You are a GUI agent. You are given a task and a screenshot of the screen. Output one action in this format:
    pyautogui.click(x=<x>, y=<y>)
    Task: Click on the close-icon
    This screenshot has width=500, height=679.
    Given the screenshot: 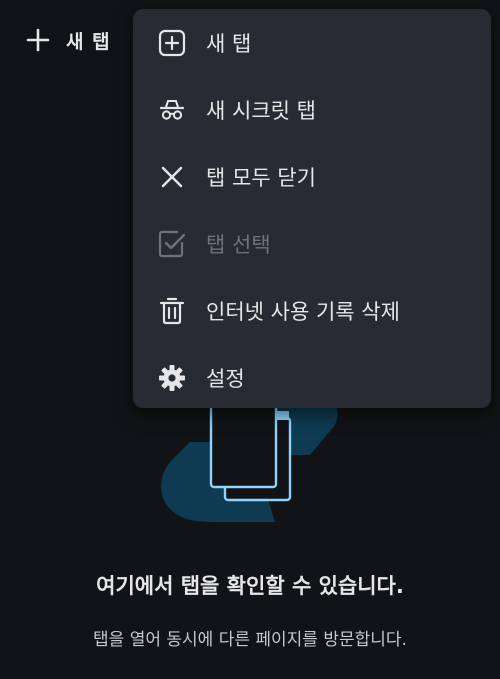 What is the action you would take?
    pyautogui.click(x=172, y=177)
    